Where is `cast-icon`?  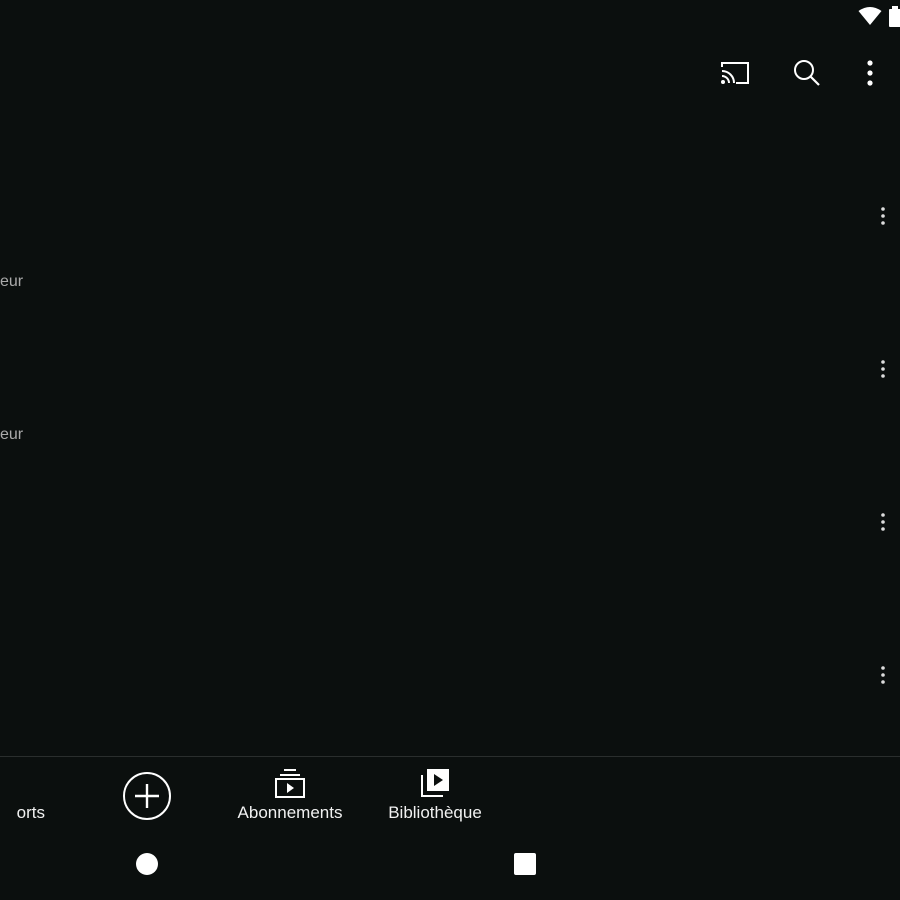 cast-icon is located at coordinates (735, 73).